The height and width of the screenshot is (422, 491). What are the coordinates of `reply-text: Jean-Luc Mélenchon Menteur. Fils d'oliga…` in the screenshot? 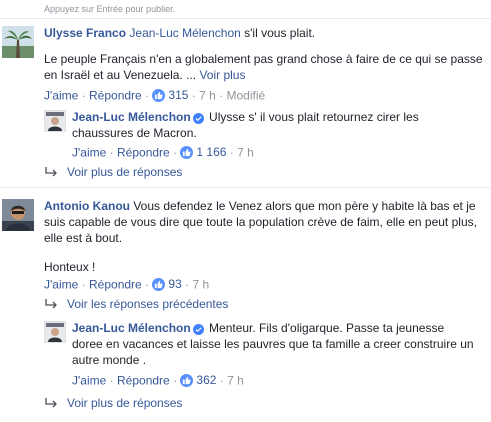 It's located at (274, 344).